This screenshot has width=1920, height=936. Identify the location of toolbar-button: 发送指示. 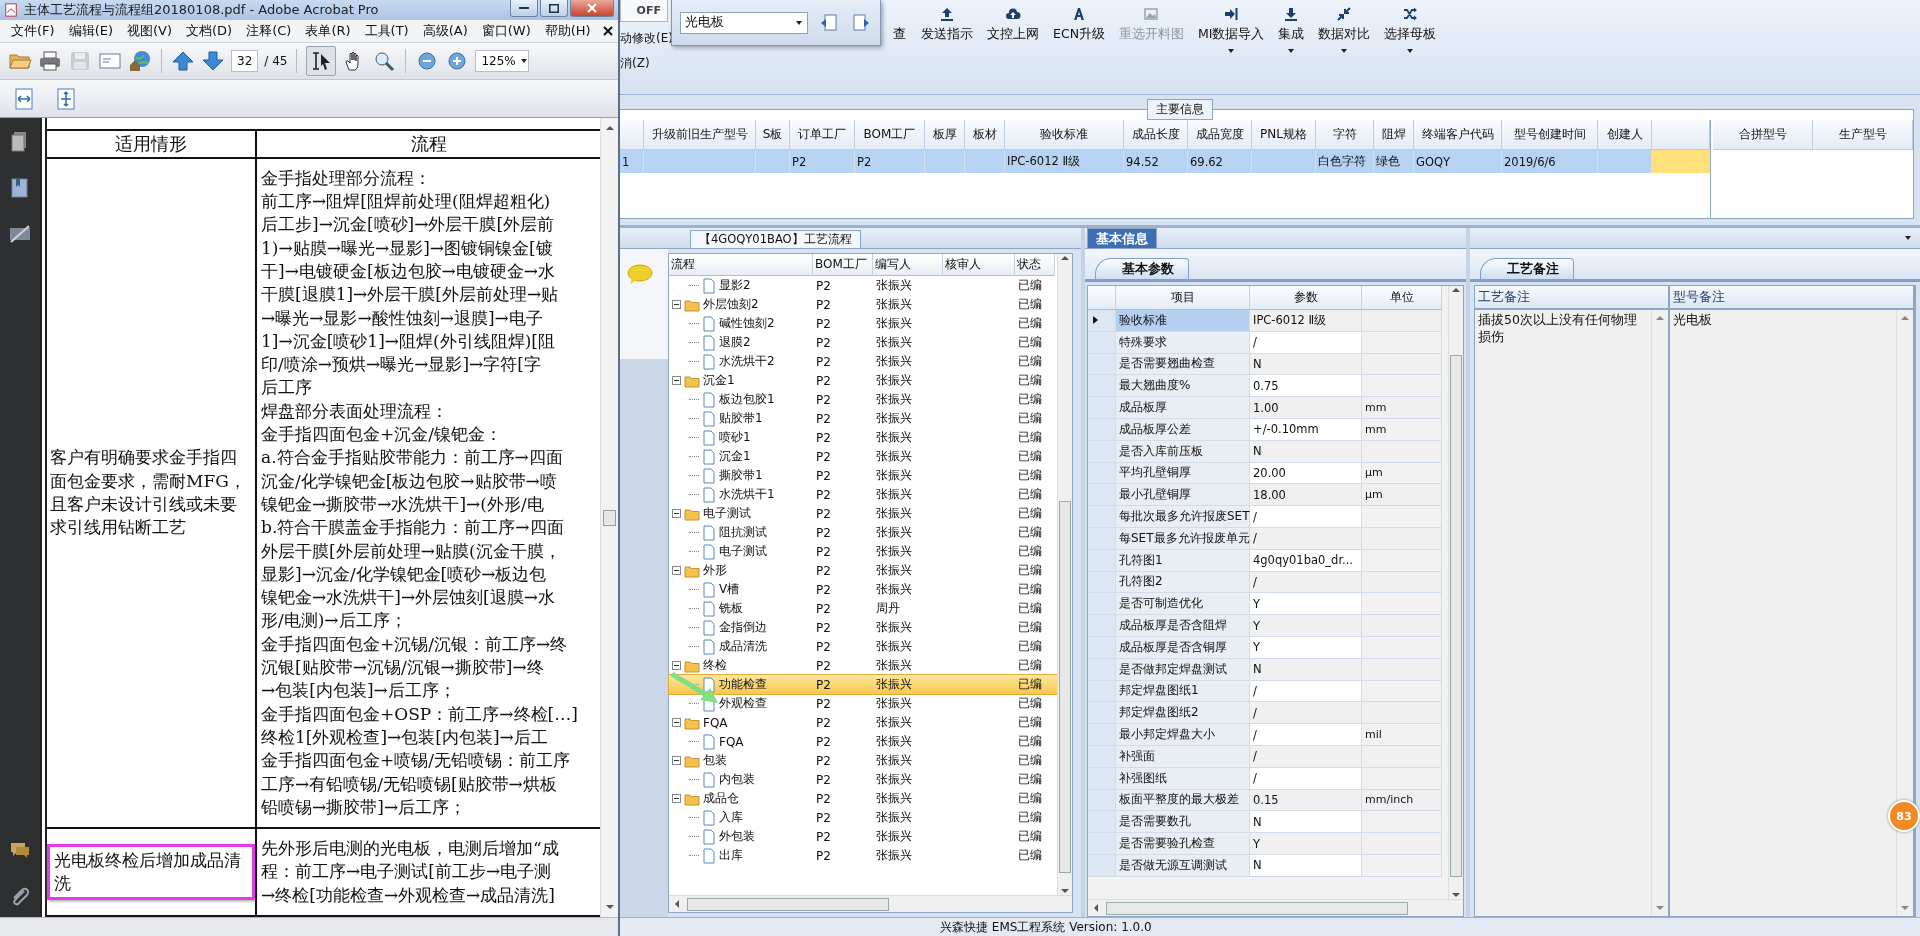
(947, 40).